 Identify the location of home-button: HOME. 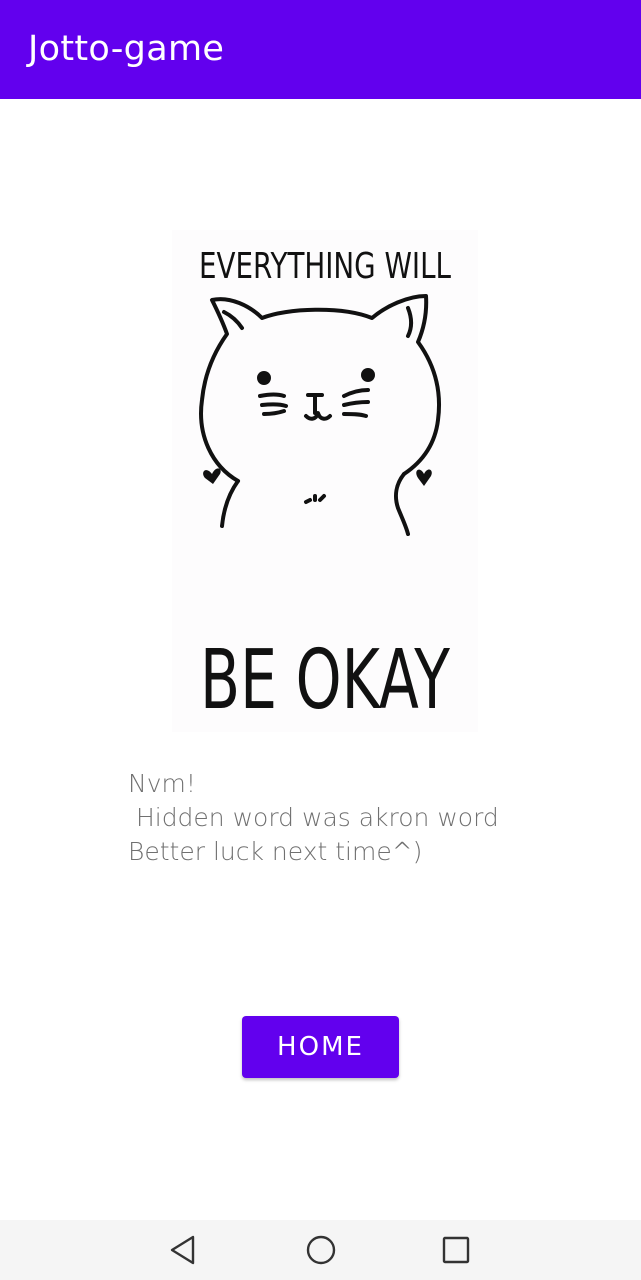
(320, 1047).